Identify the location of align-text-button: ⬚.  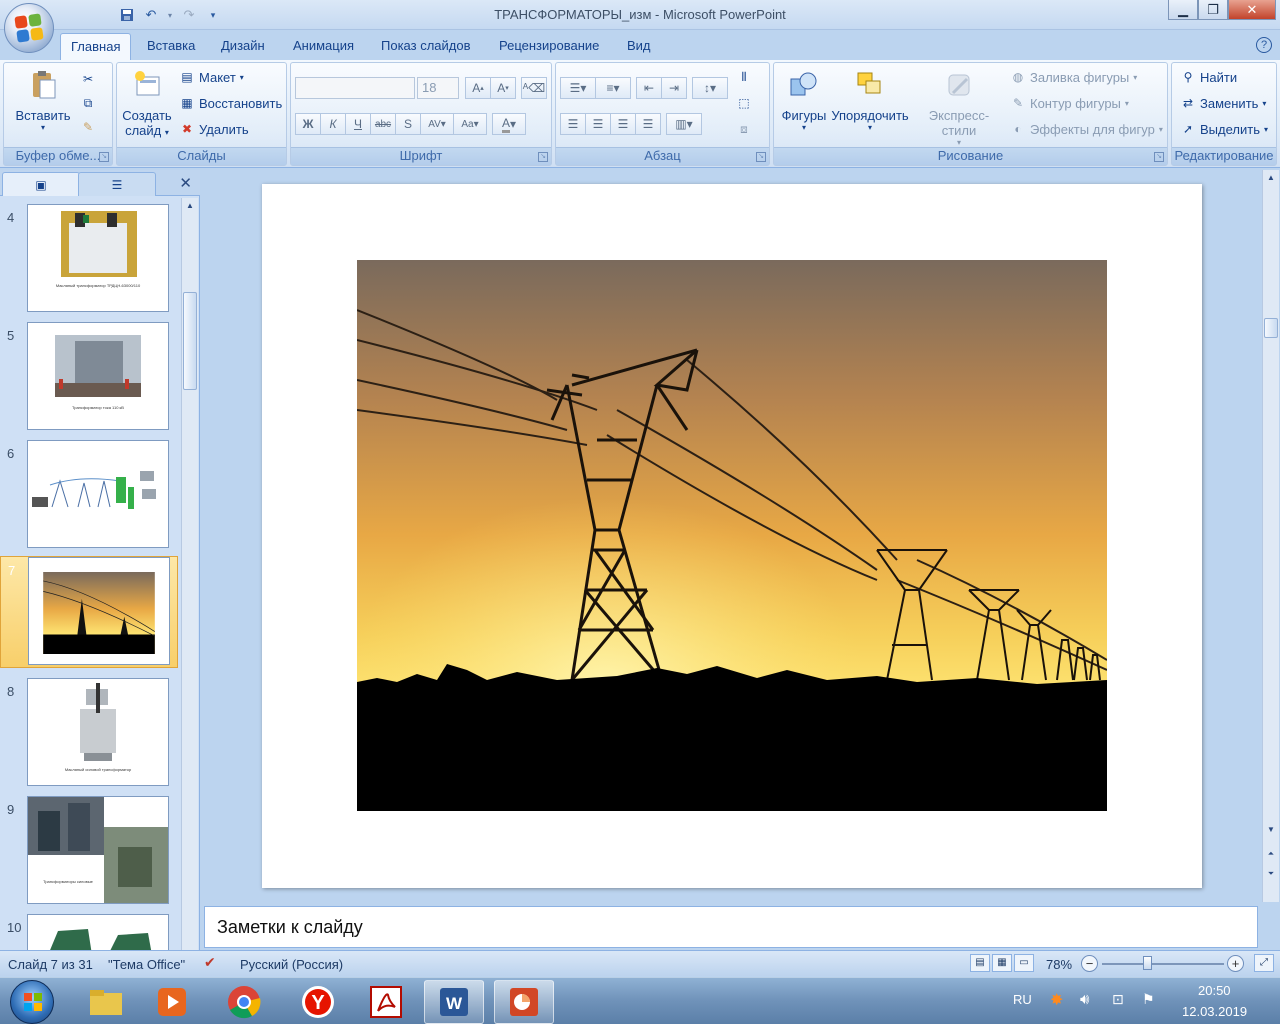
(744, 103).